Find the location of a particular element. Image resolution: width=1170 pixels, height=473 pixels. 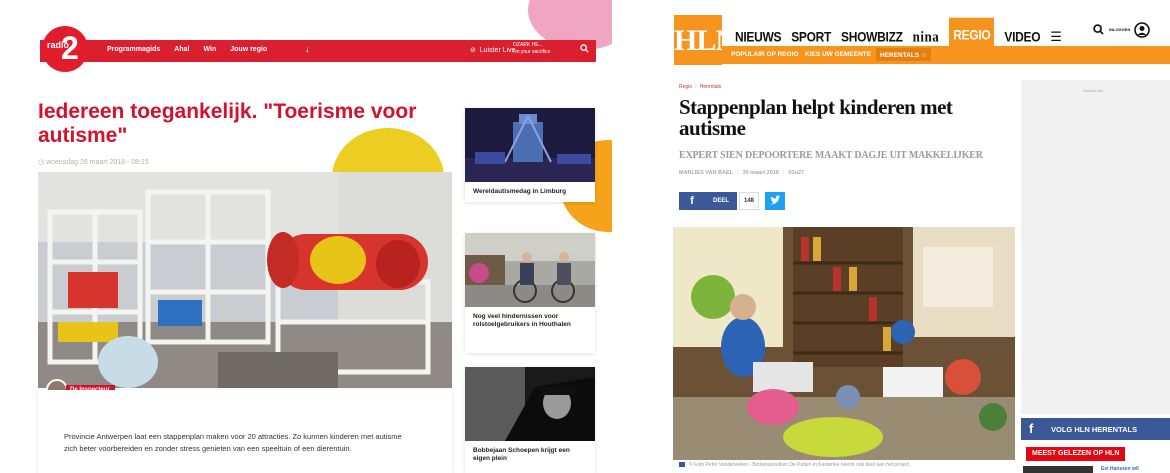

article-date: ◷ woensdag 28 maart 2018 - 08:15 is located at coordinates (93, 162).